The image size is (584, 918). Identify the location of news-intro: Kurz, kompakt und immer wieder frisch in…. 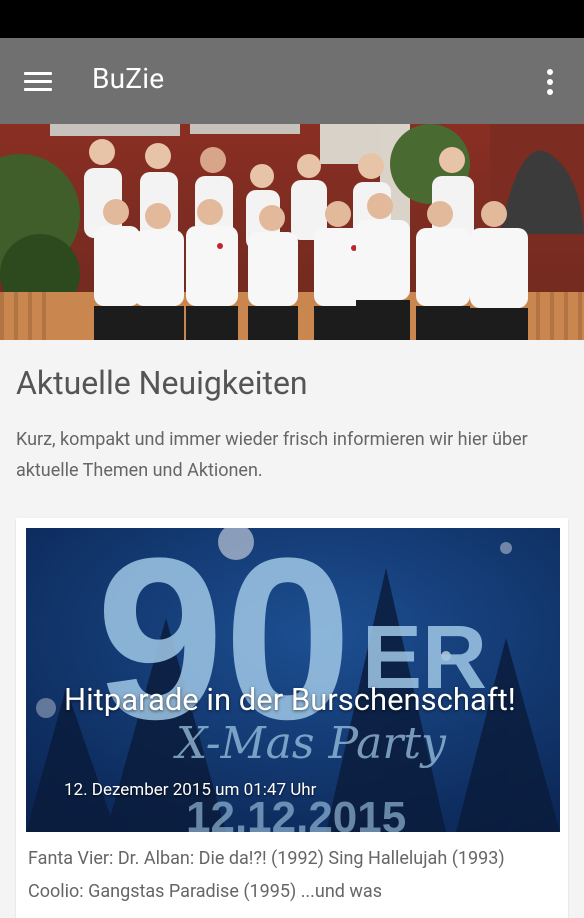
(272, 455).